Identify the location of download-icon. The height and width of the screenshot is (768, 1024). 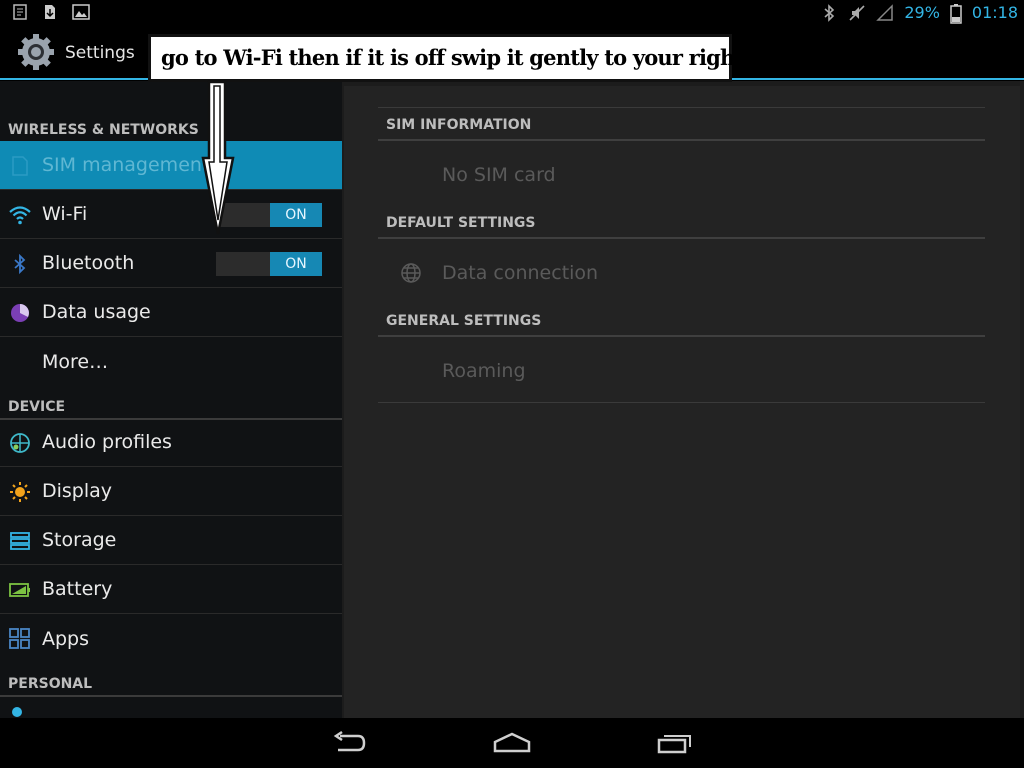
(50, 12).